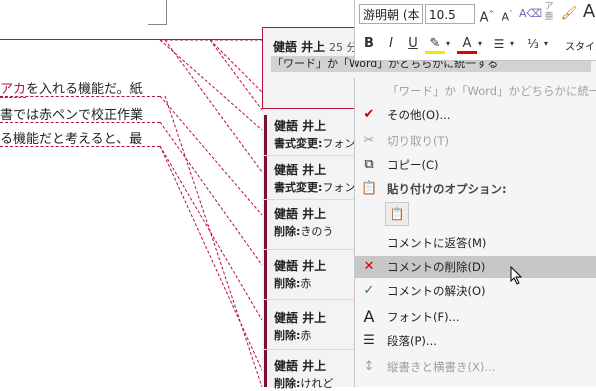 The image size is (596, 391). What do you see at coordinates (467, 44) in the screenshot?
I see `font-color-button: A` at bounding box center [467, 44].